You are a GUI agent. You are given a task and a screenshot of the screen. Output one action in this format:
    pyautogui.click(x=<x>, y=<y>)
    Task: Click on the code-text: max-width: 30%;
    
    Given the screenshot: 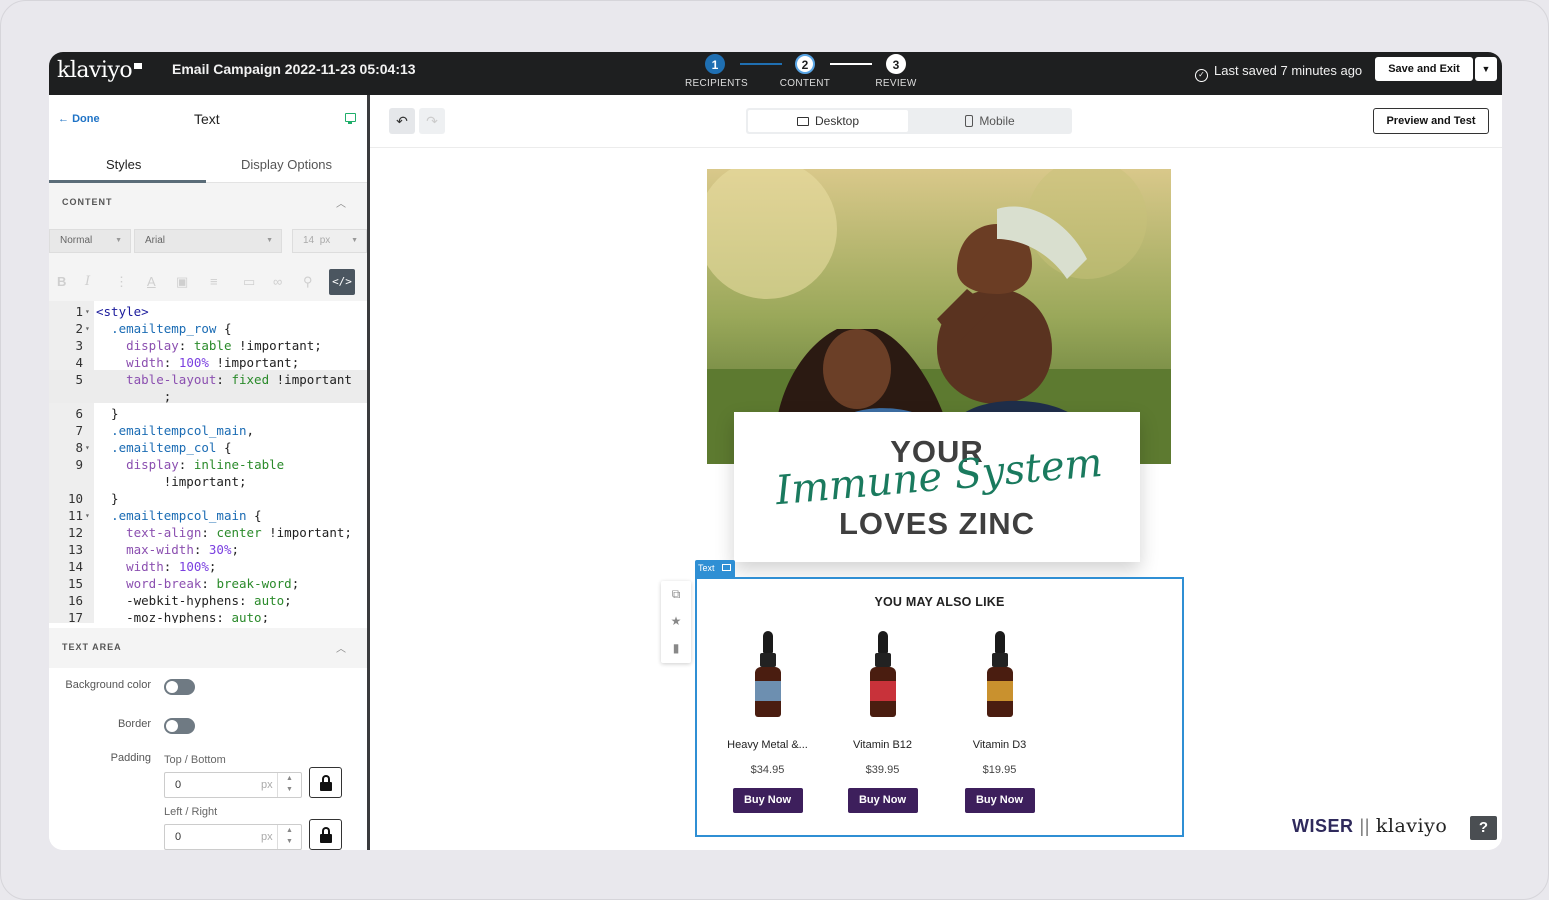 What is the action you would take?
    pyautogui.click(x=183, y=549)
    